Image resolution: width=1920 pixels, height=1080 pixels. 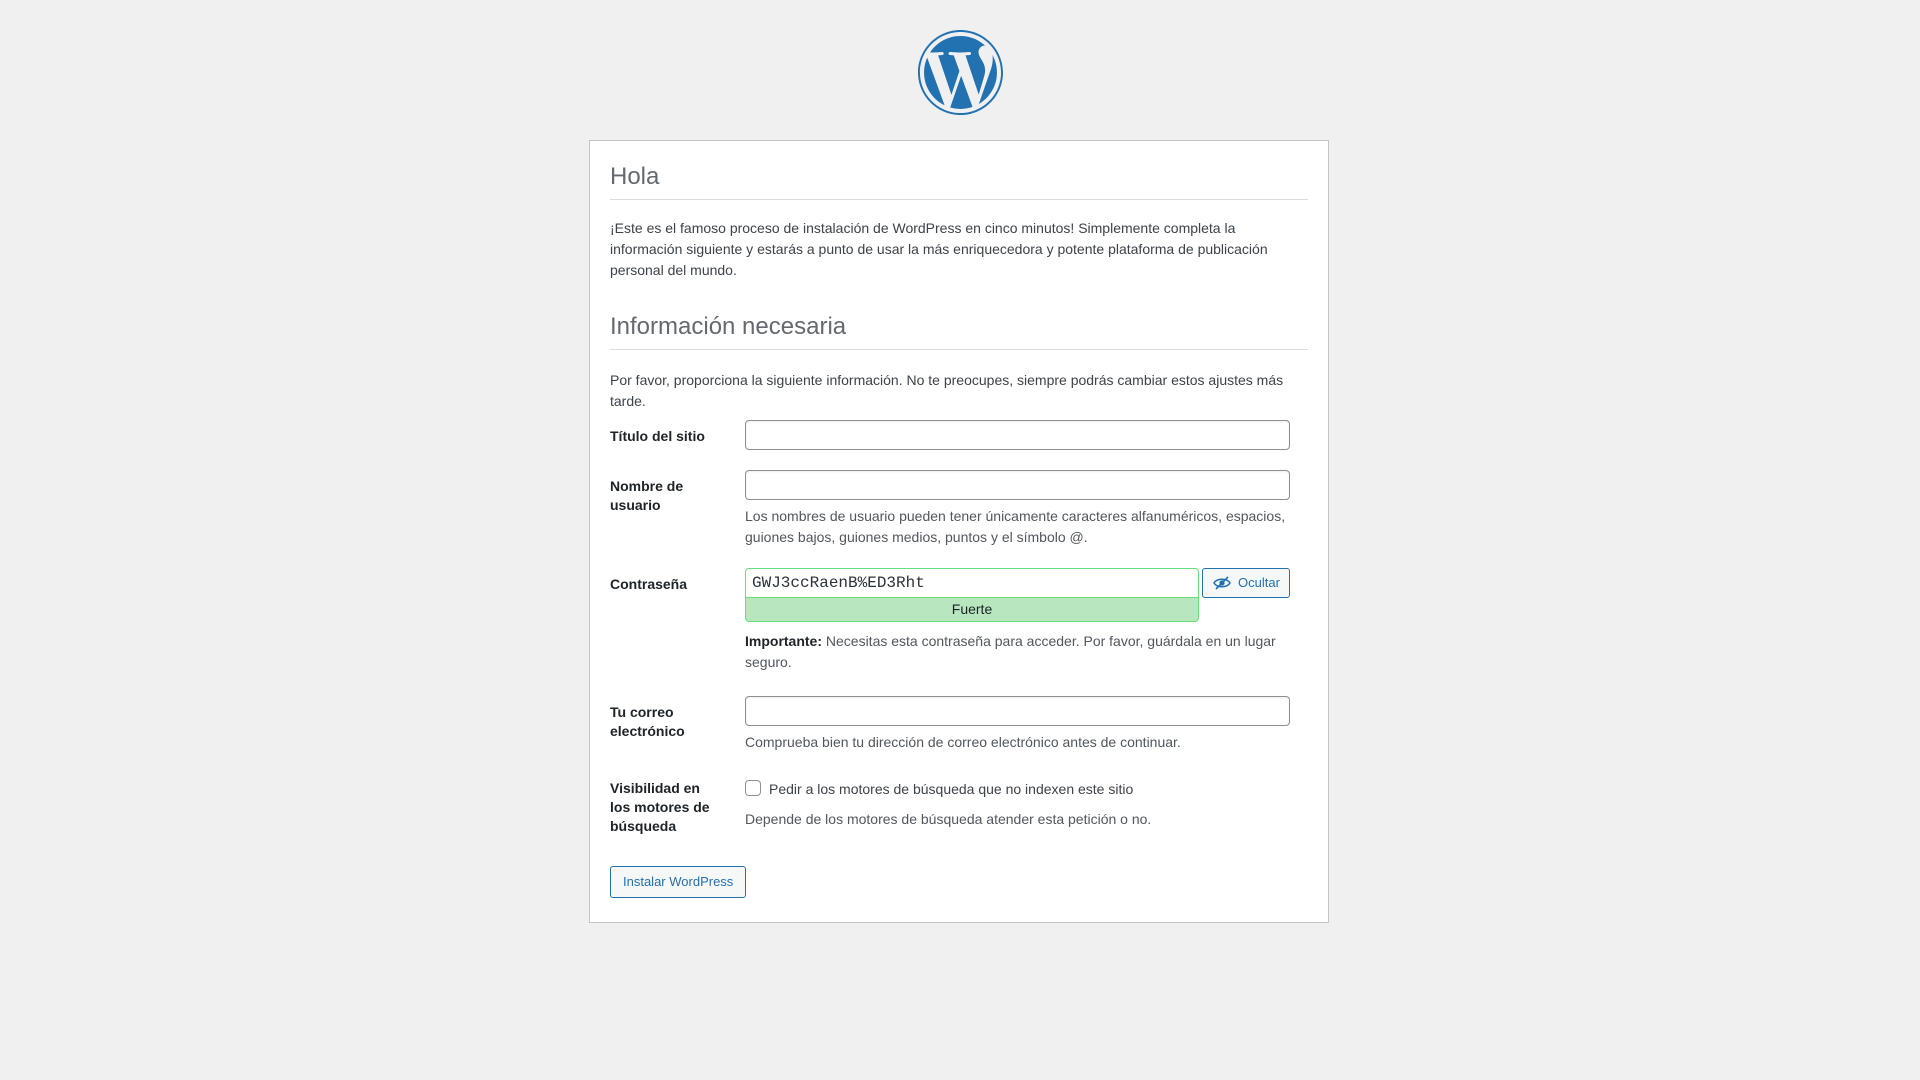 What do you see at coordinates (972, 609) in the screenshot?
I see `password-strength-meter: Fuerte` at bounding box center [972, 609].